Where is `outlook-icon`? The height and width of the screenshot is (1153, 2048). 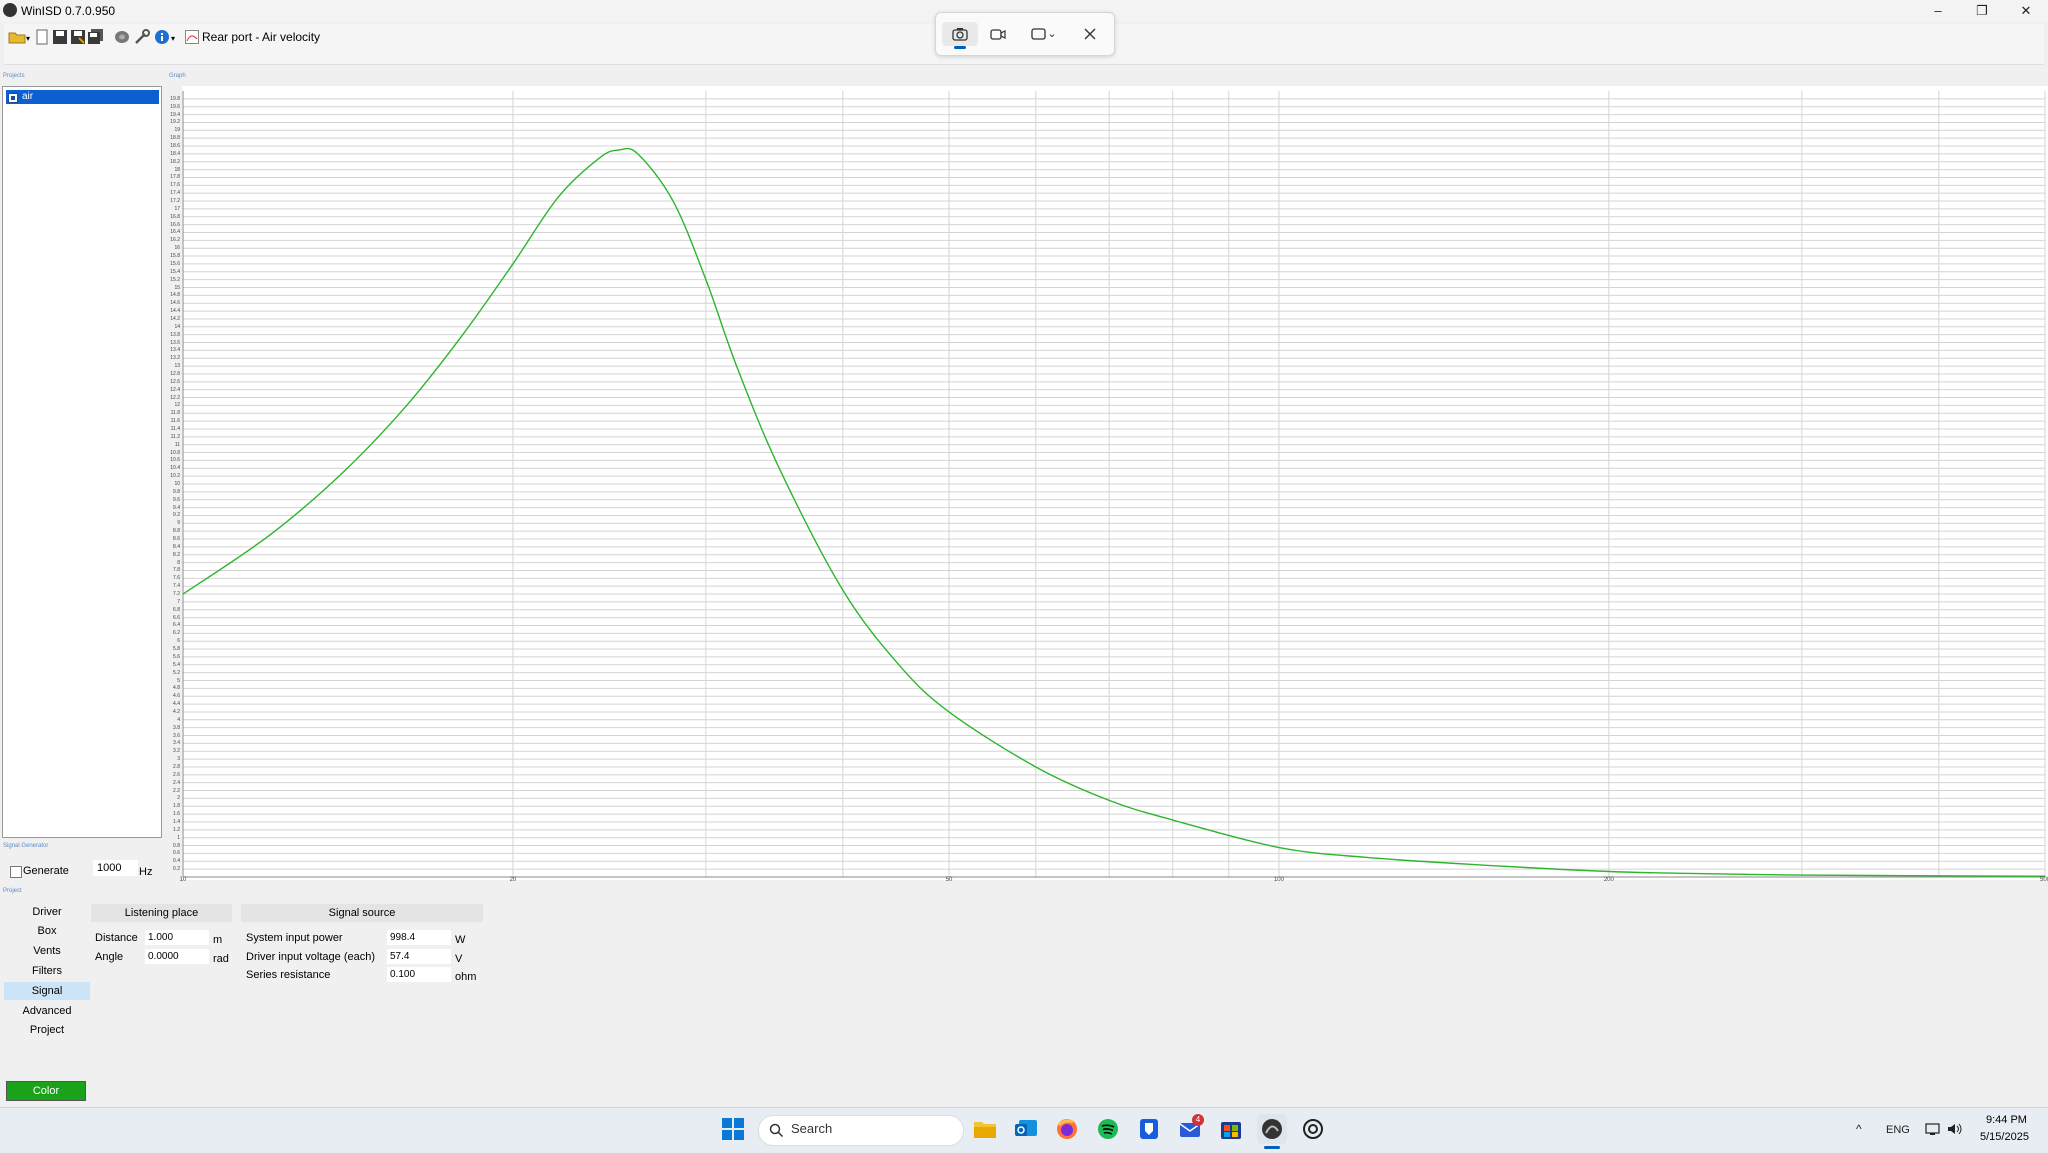
outlook-icon is located at coordinates (1026, 1129).